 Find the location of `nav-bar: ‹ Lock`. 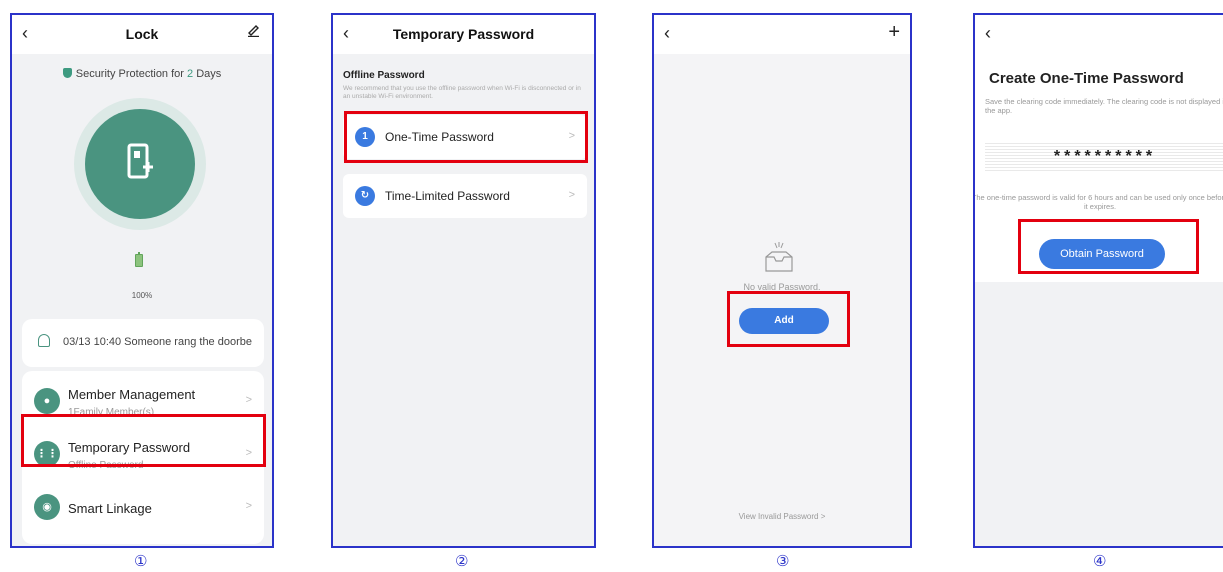

nav-bar: ‹ Lock is located at coordinates (142, 34).